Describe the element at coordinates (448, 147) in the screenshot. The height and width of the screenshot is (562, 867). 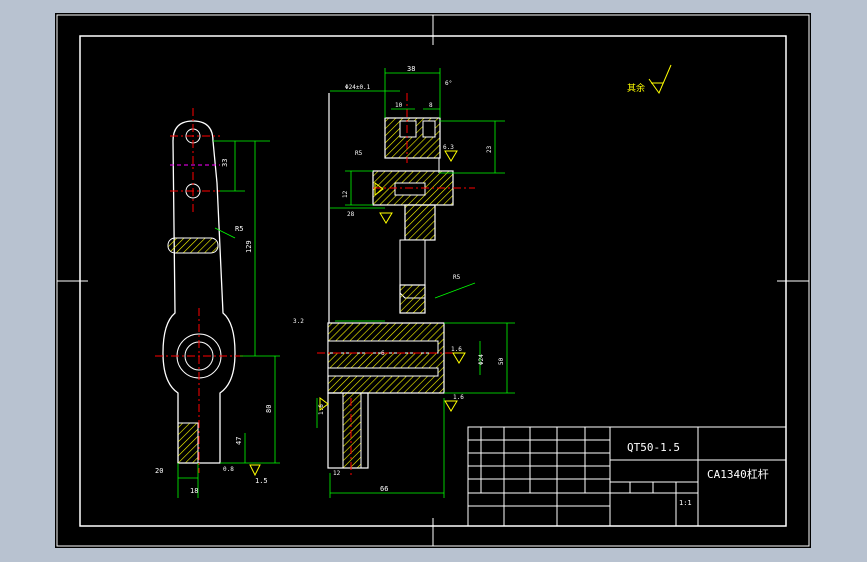
I see `dim-6-3: 6.3` at that location.